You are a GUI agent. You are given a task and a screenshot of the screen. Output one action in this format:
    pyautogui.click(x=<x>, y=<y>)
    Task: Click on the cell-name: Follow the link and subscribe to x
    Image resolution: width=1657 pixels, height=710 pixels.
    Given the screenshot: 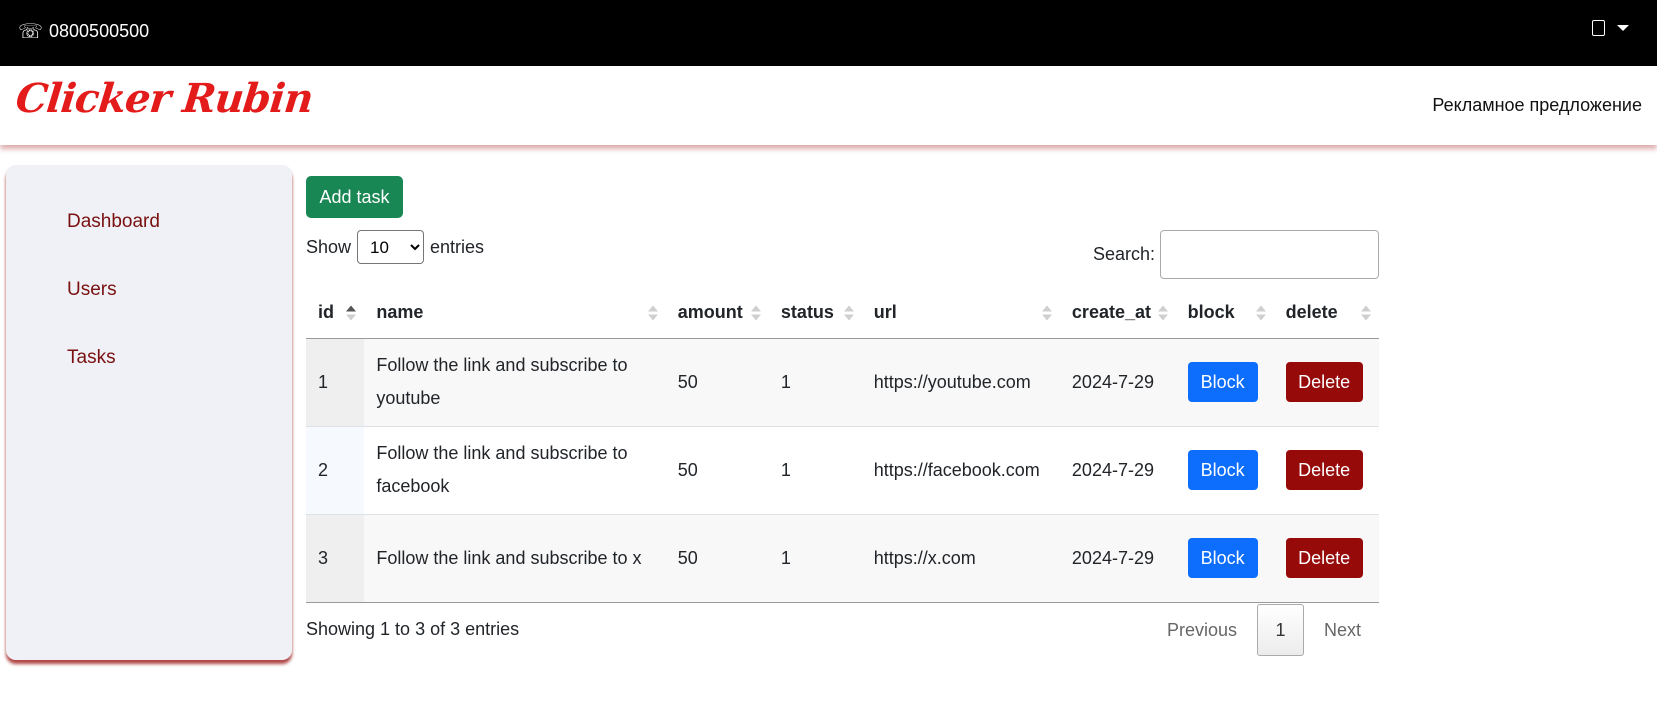 What is the action you would take?
    pyautogui.click(x=515, y=558)
    